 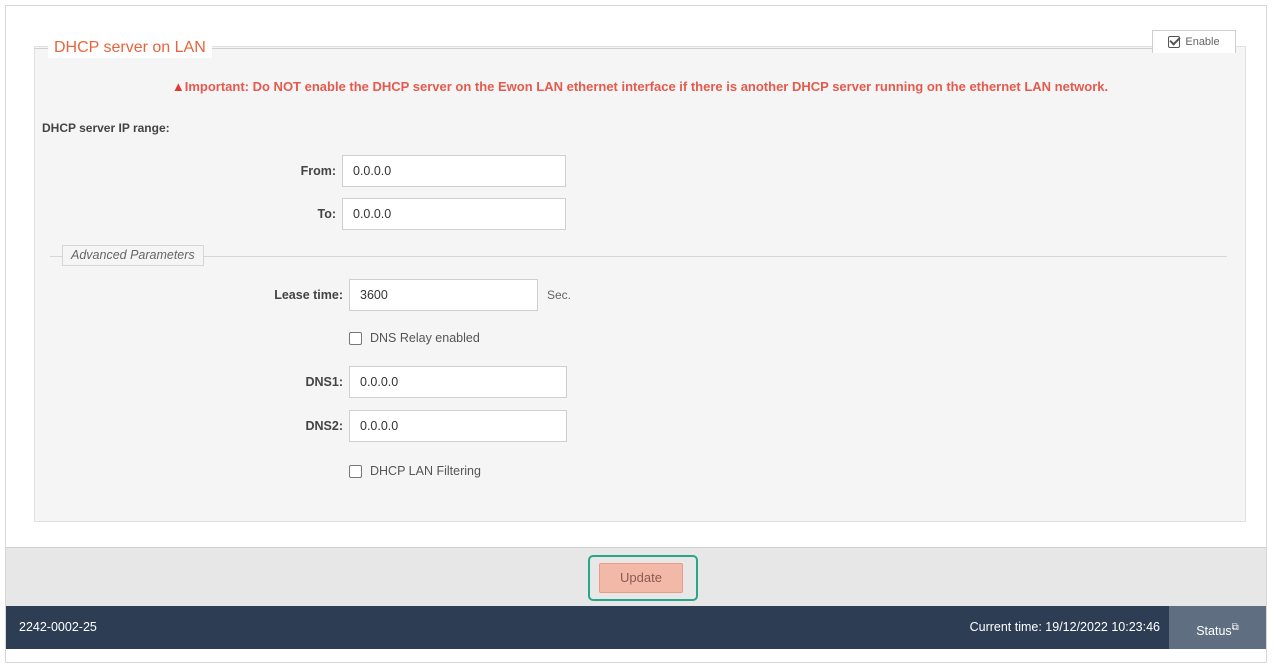 I want to click on update-highlight: Update, so click(x=643, y=578).